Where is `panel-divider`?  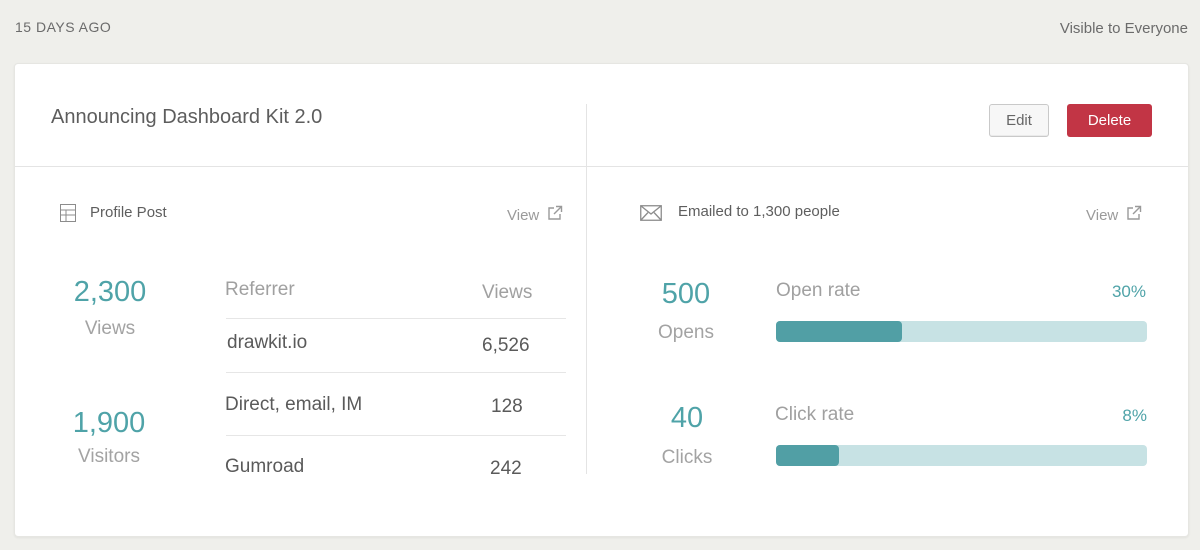 panel-divider is located at coordinates (586, 289).